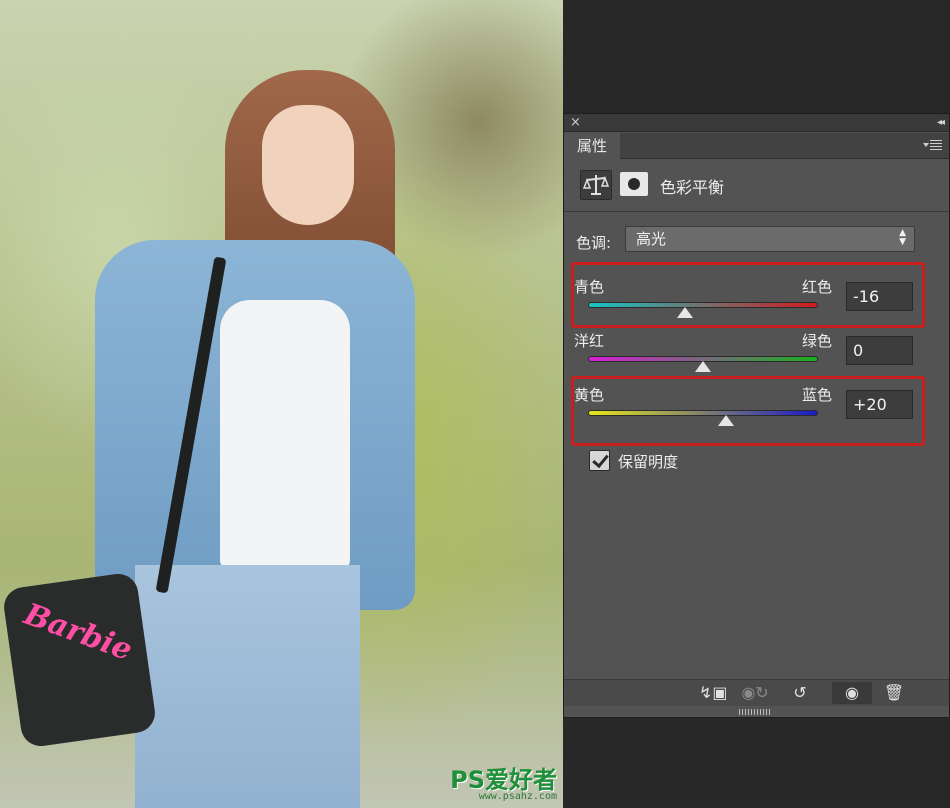  I want to click on cyan-red-value-input: -16, so click(879, 296).